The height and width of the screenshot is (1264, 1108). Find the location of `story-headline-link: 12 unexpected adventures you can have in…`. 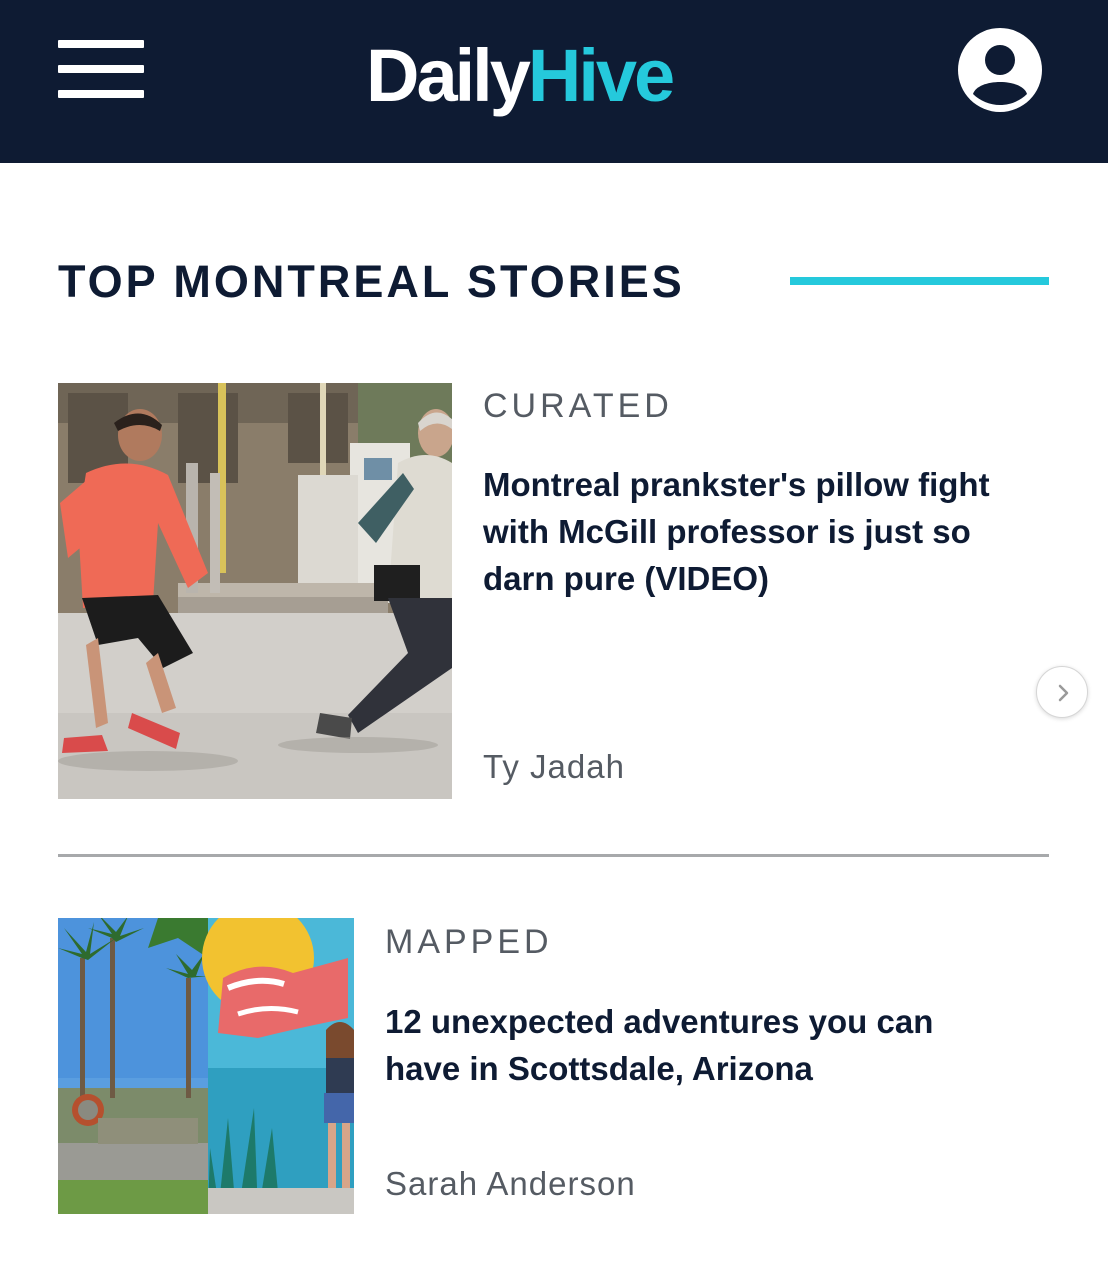

story-headline-link: 12 unexpected adventures you can have in… is located at coordinates (695, 1045).